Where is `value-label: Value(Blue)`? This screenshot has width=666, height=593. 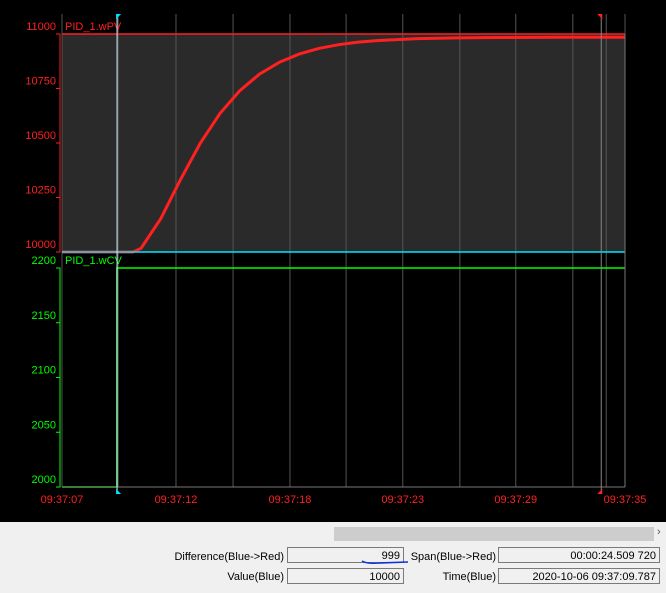 value-label: Value(Blue) is located at coordinates (255, 577).